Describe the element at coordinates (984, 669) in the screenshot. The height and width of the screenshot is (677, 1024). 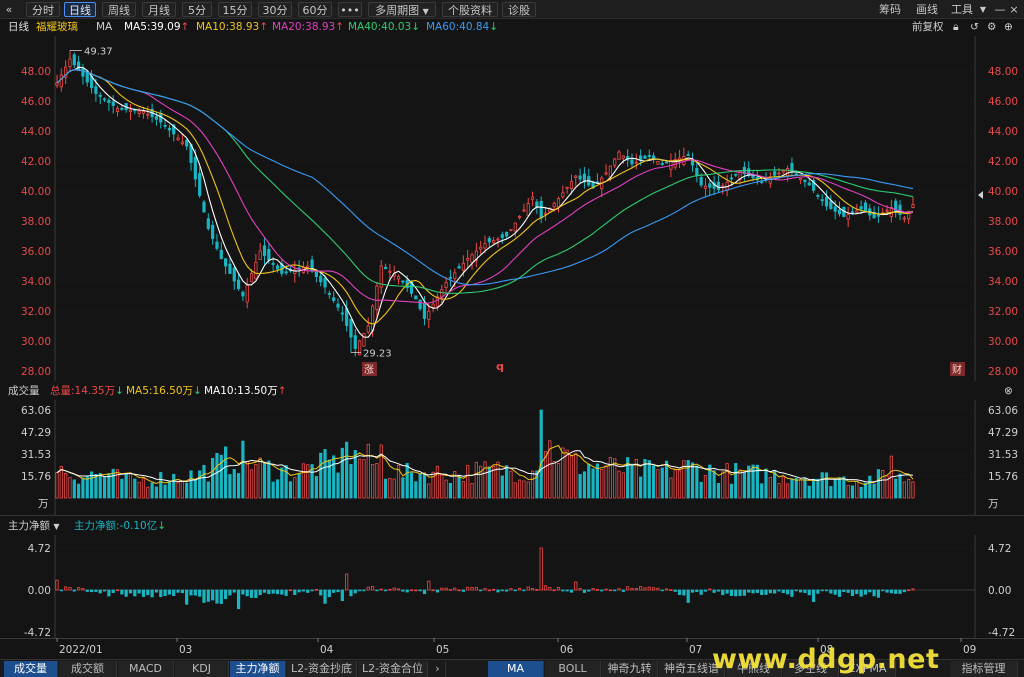
I see `indicator-manage-button: 指标管理` at that location.